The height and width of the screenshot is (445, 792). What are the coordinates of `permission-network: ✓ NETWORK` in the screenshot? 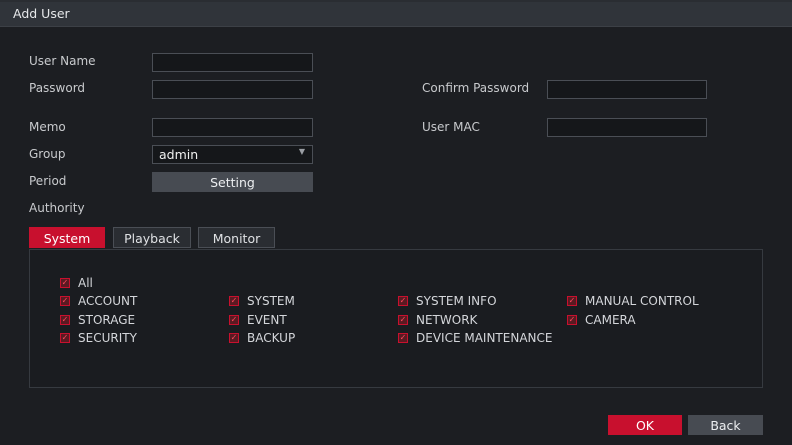 It's located at (437, 320).